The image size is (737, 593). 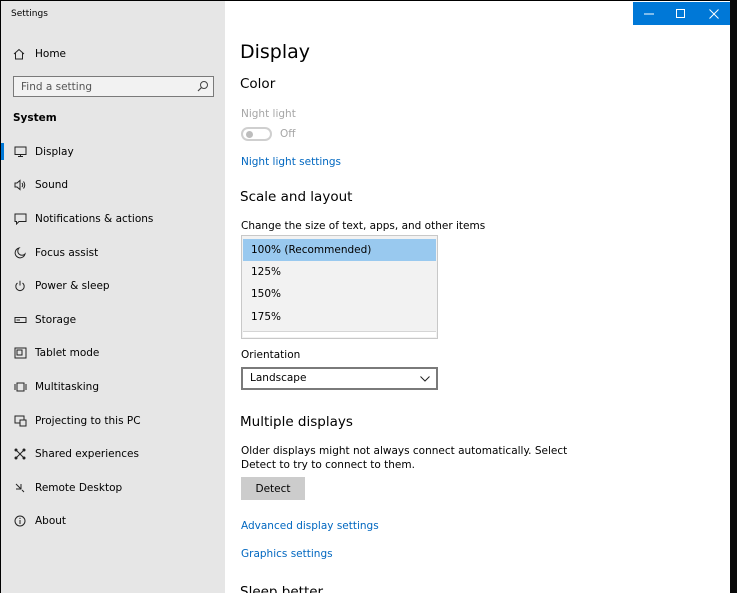 I want to click on toggle-knob, so click(x=249, y=134).